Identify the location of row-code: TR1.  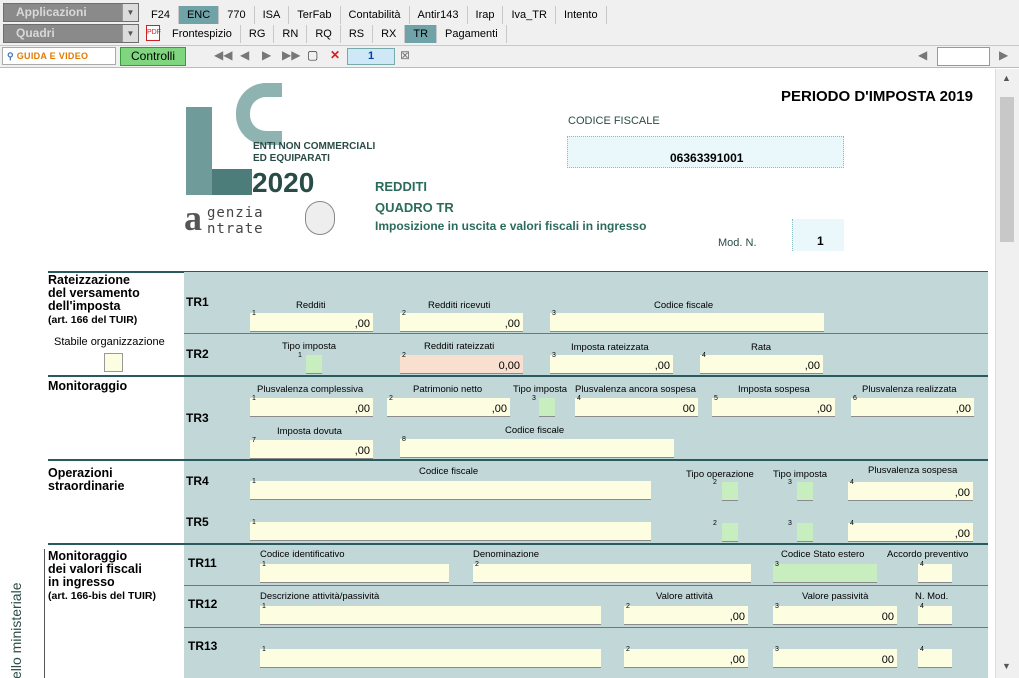
(197, 302).